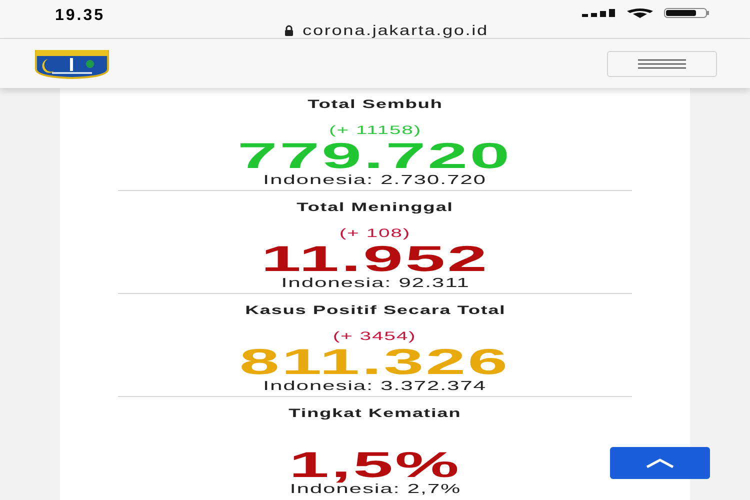  Describe the element at coordinates (687, 13) in the screenshot. I see `battery-icon` at that location.